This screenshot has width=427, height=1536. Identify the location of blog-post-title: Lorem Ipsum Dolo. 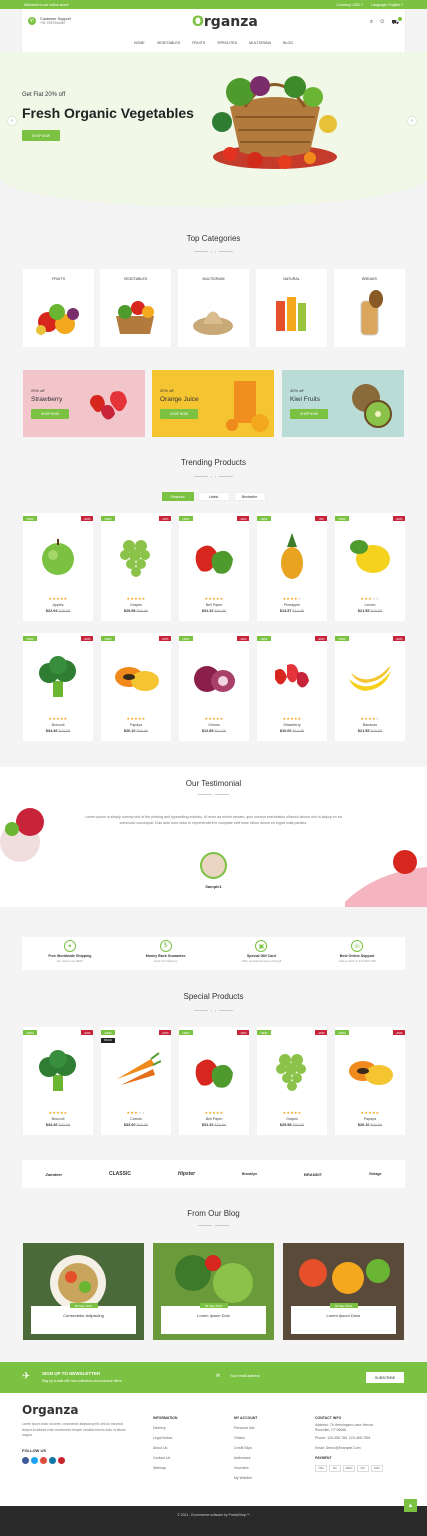
(213, 1315).